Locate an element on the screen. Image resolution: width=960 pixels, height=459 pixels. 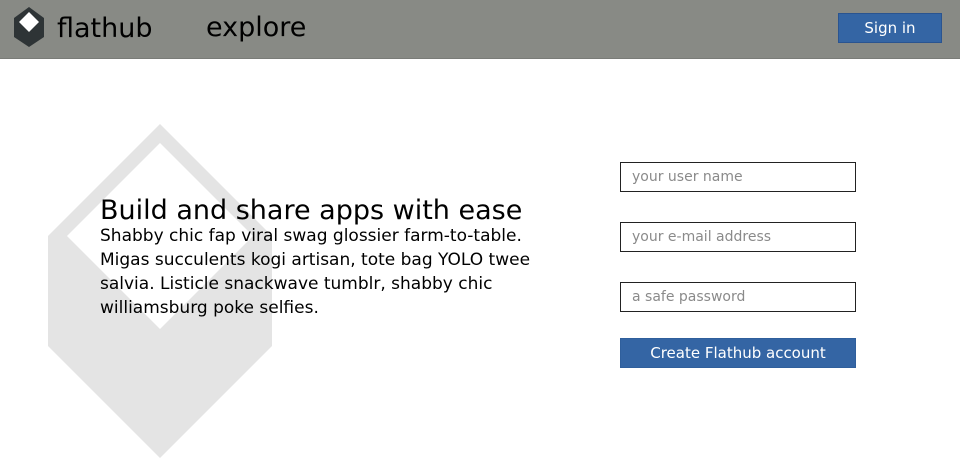
sign-in-button: Sign in is located at coordinates (890, 28).